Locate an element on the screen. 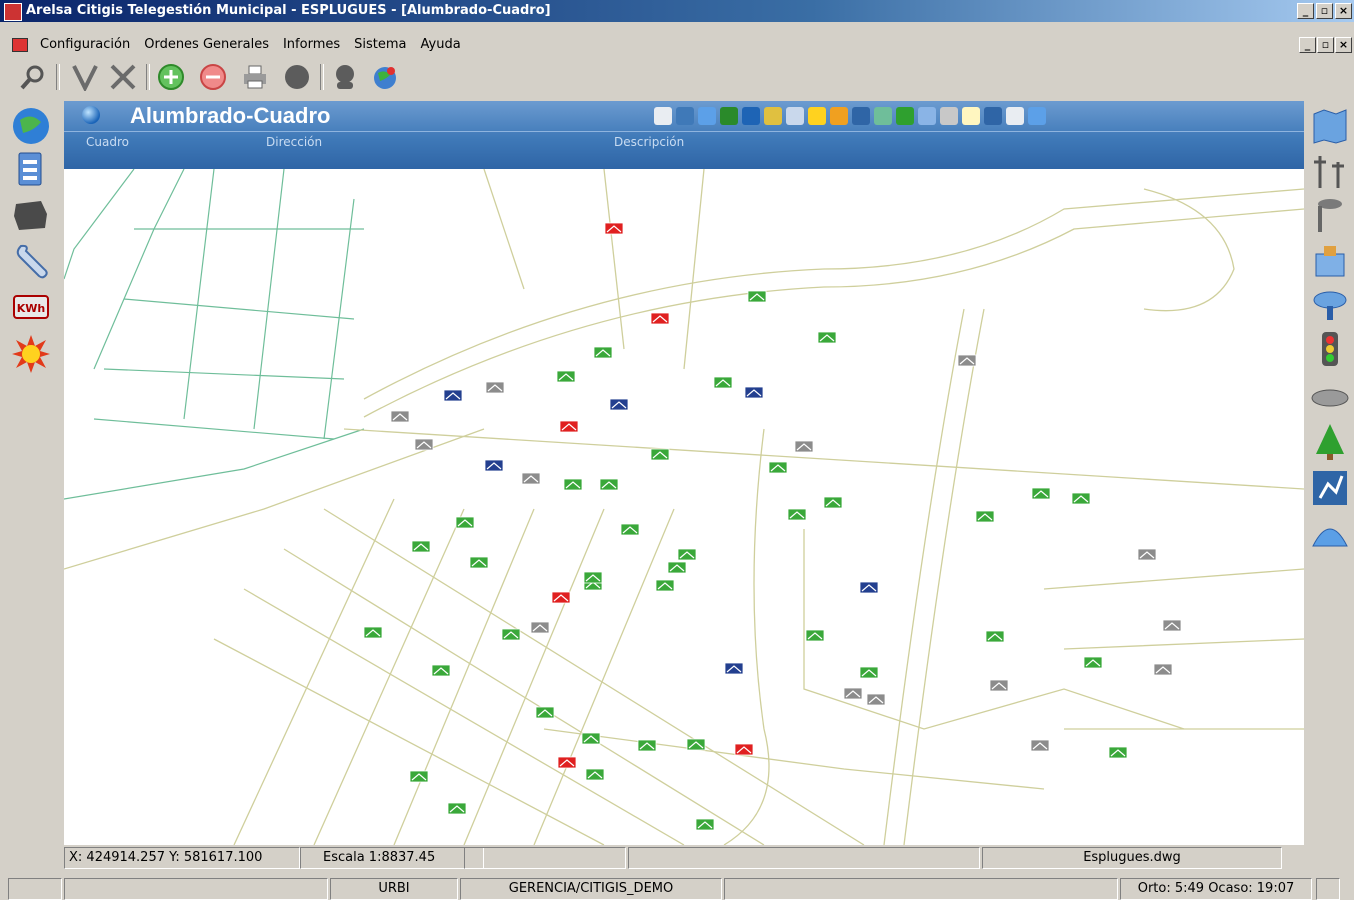 This screenshot has width=1354, height=900. close-button: × is located at coordinates (1343, 11).